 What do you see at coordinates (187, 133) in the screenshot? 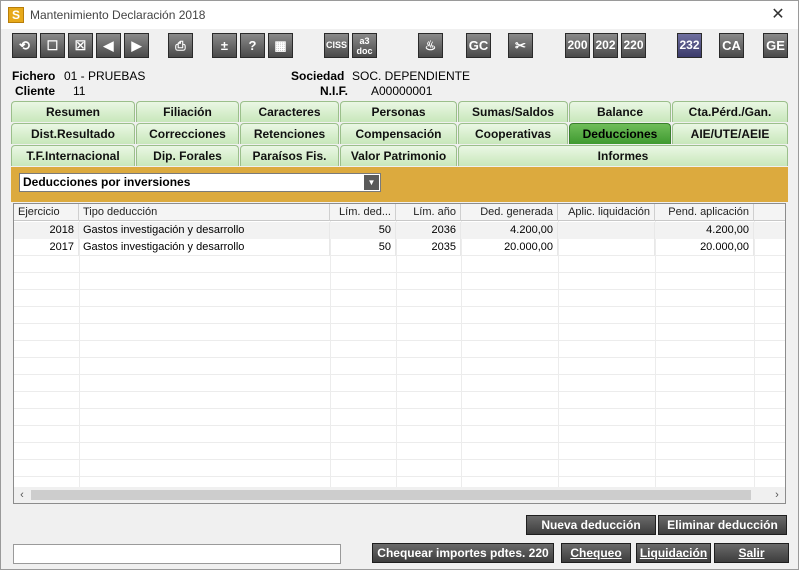
I see `tab-correcciones: Correcciones` at bounding box center [187, 133].